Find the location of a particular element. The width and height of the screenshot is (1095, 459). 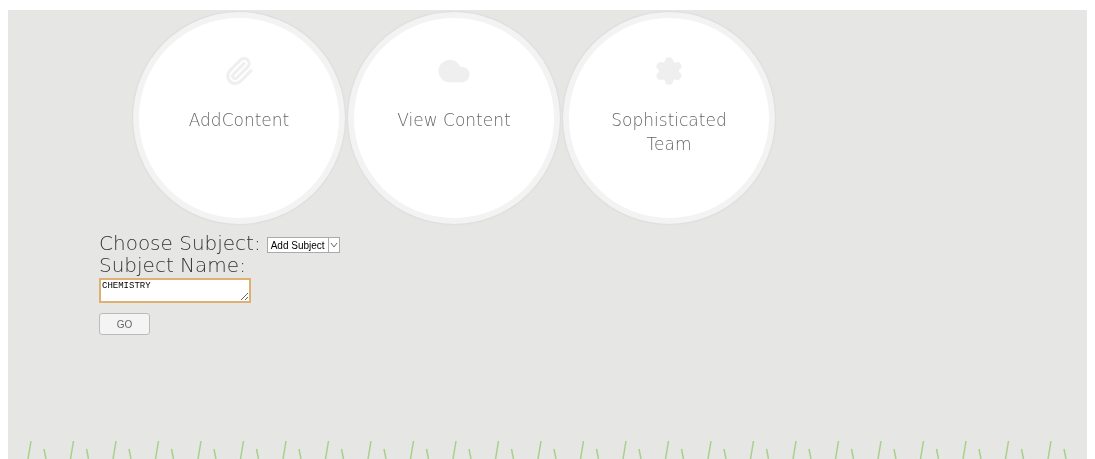

field-label: Subject Name: is located at coordinates (172, 265).